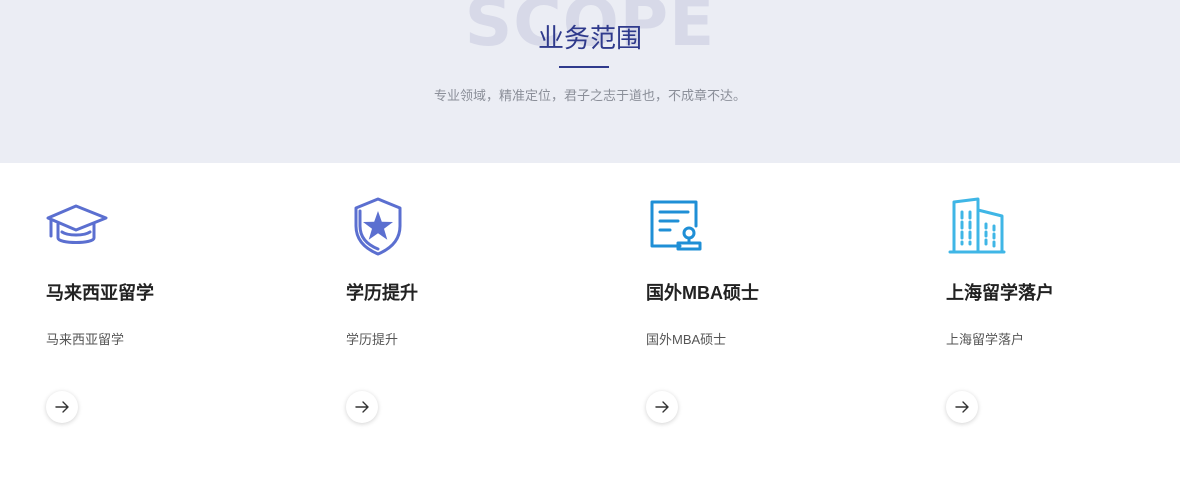 This screenshot has width=1180, height=481. What do you see at coordinates (78, 228) in the screenshot?
I see `graduation-cap-icon` at bounding box center [78, 228].